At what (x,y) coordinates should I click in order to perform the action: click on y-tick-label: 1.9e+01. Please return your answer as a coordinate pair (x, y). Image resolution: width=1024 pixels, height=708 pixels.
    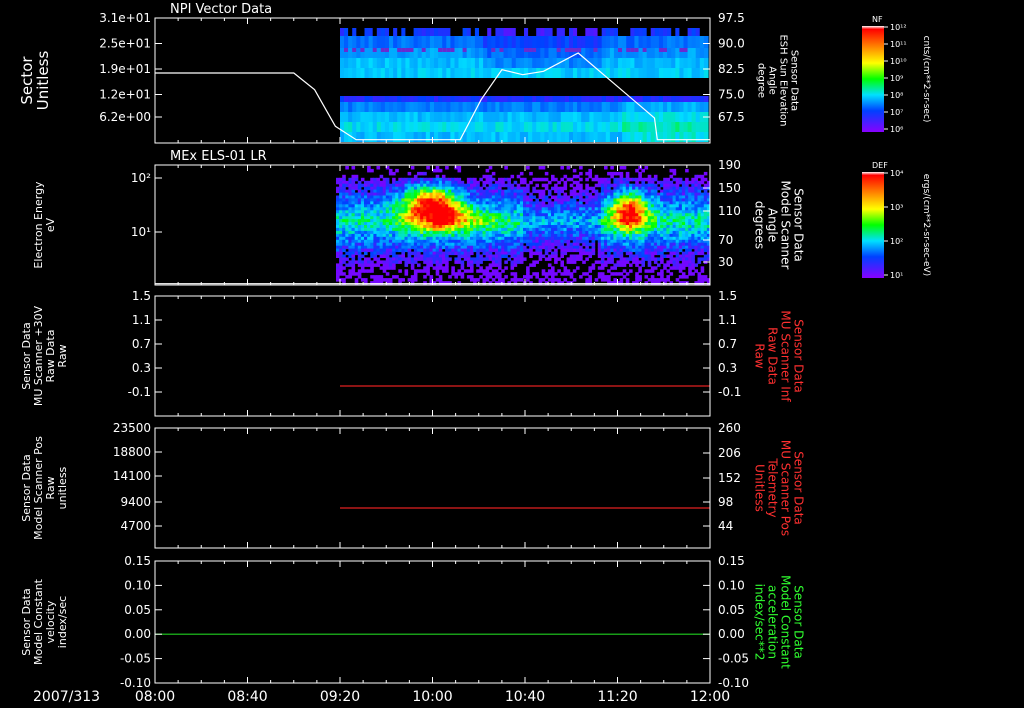
    Looking at the image, I should click on (125, 69).